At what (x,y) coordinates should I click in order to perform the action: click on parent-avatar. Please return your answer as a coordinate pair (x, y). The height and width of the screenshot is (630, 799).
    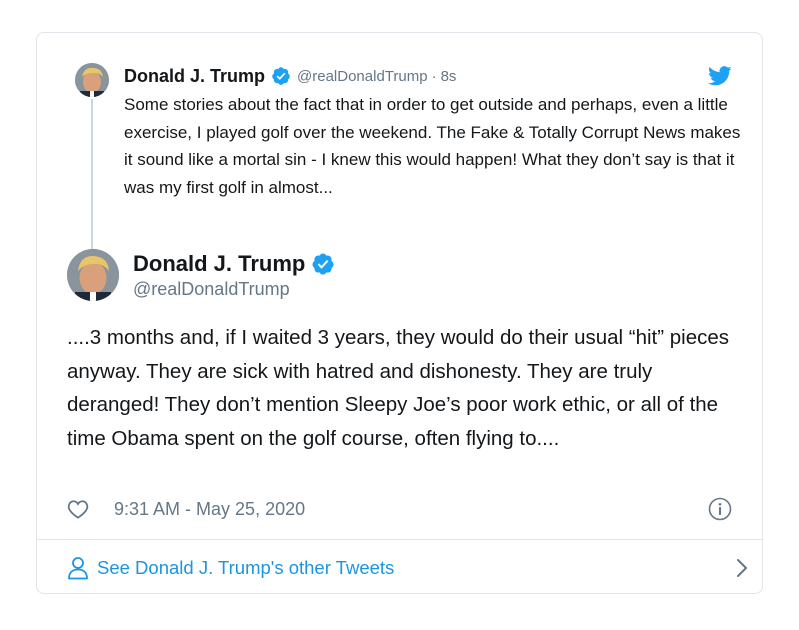
    Looking at the image, I should click on (92, 80).